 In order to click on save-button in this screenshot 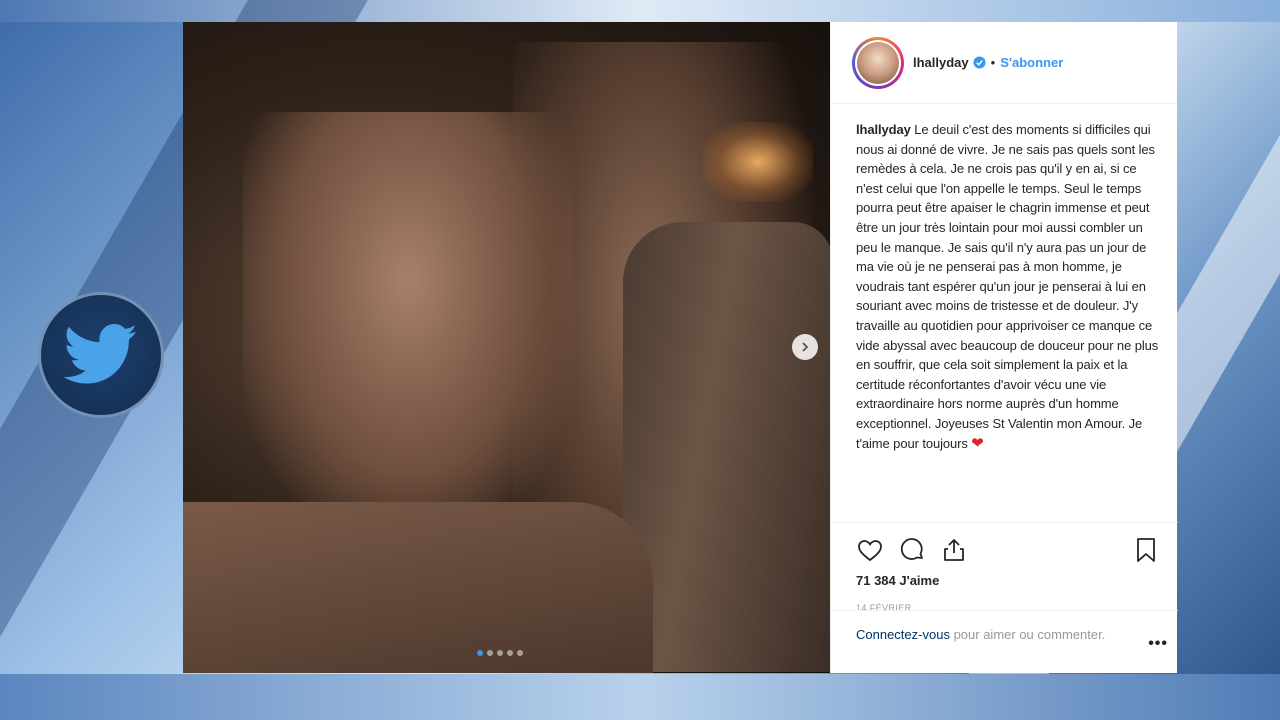, I will do `click(1146, 550)`.